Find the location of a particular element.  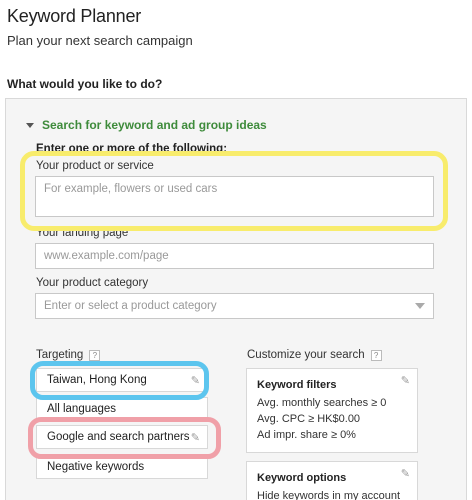

targeting-label: Targeting is located at coordinates (60, 355).